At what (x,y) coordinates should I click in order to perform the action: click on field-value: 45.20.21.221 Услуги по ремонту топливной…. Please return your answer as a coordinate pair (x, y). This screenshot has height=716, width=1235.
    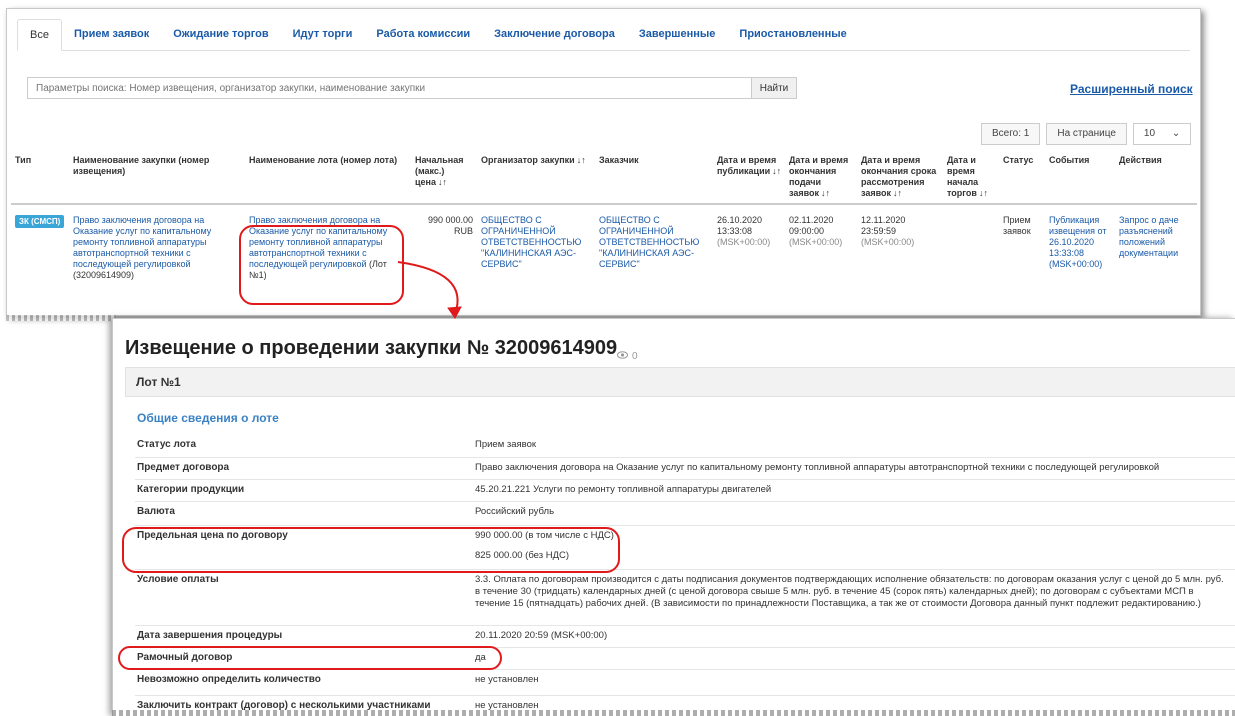
    Looking at the image, I should click on (623, 489).